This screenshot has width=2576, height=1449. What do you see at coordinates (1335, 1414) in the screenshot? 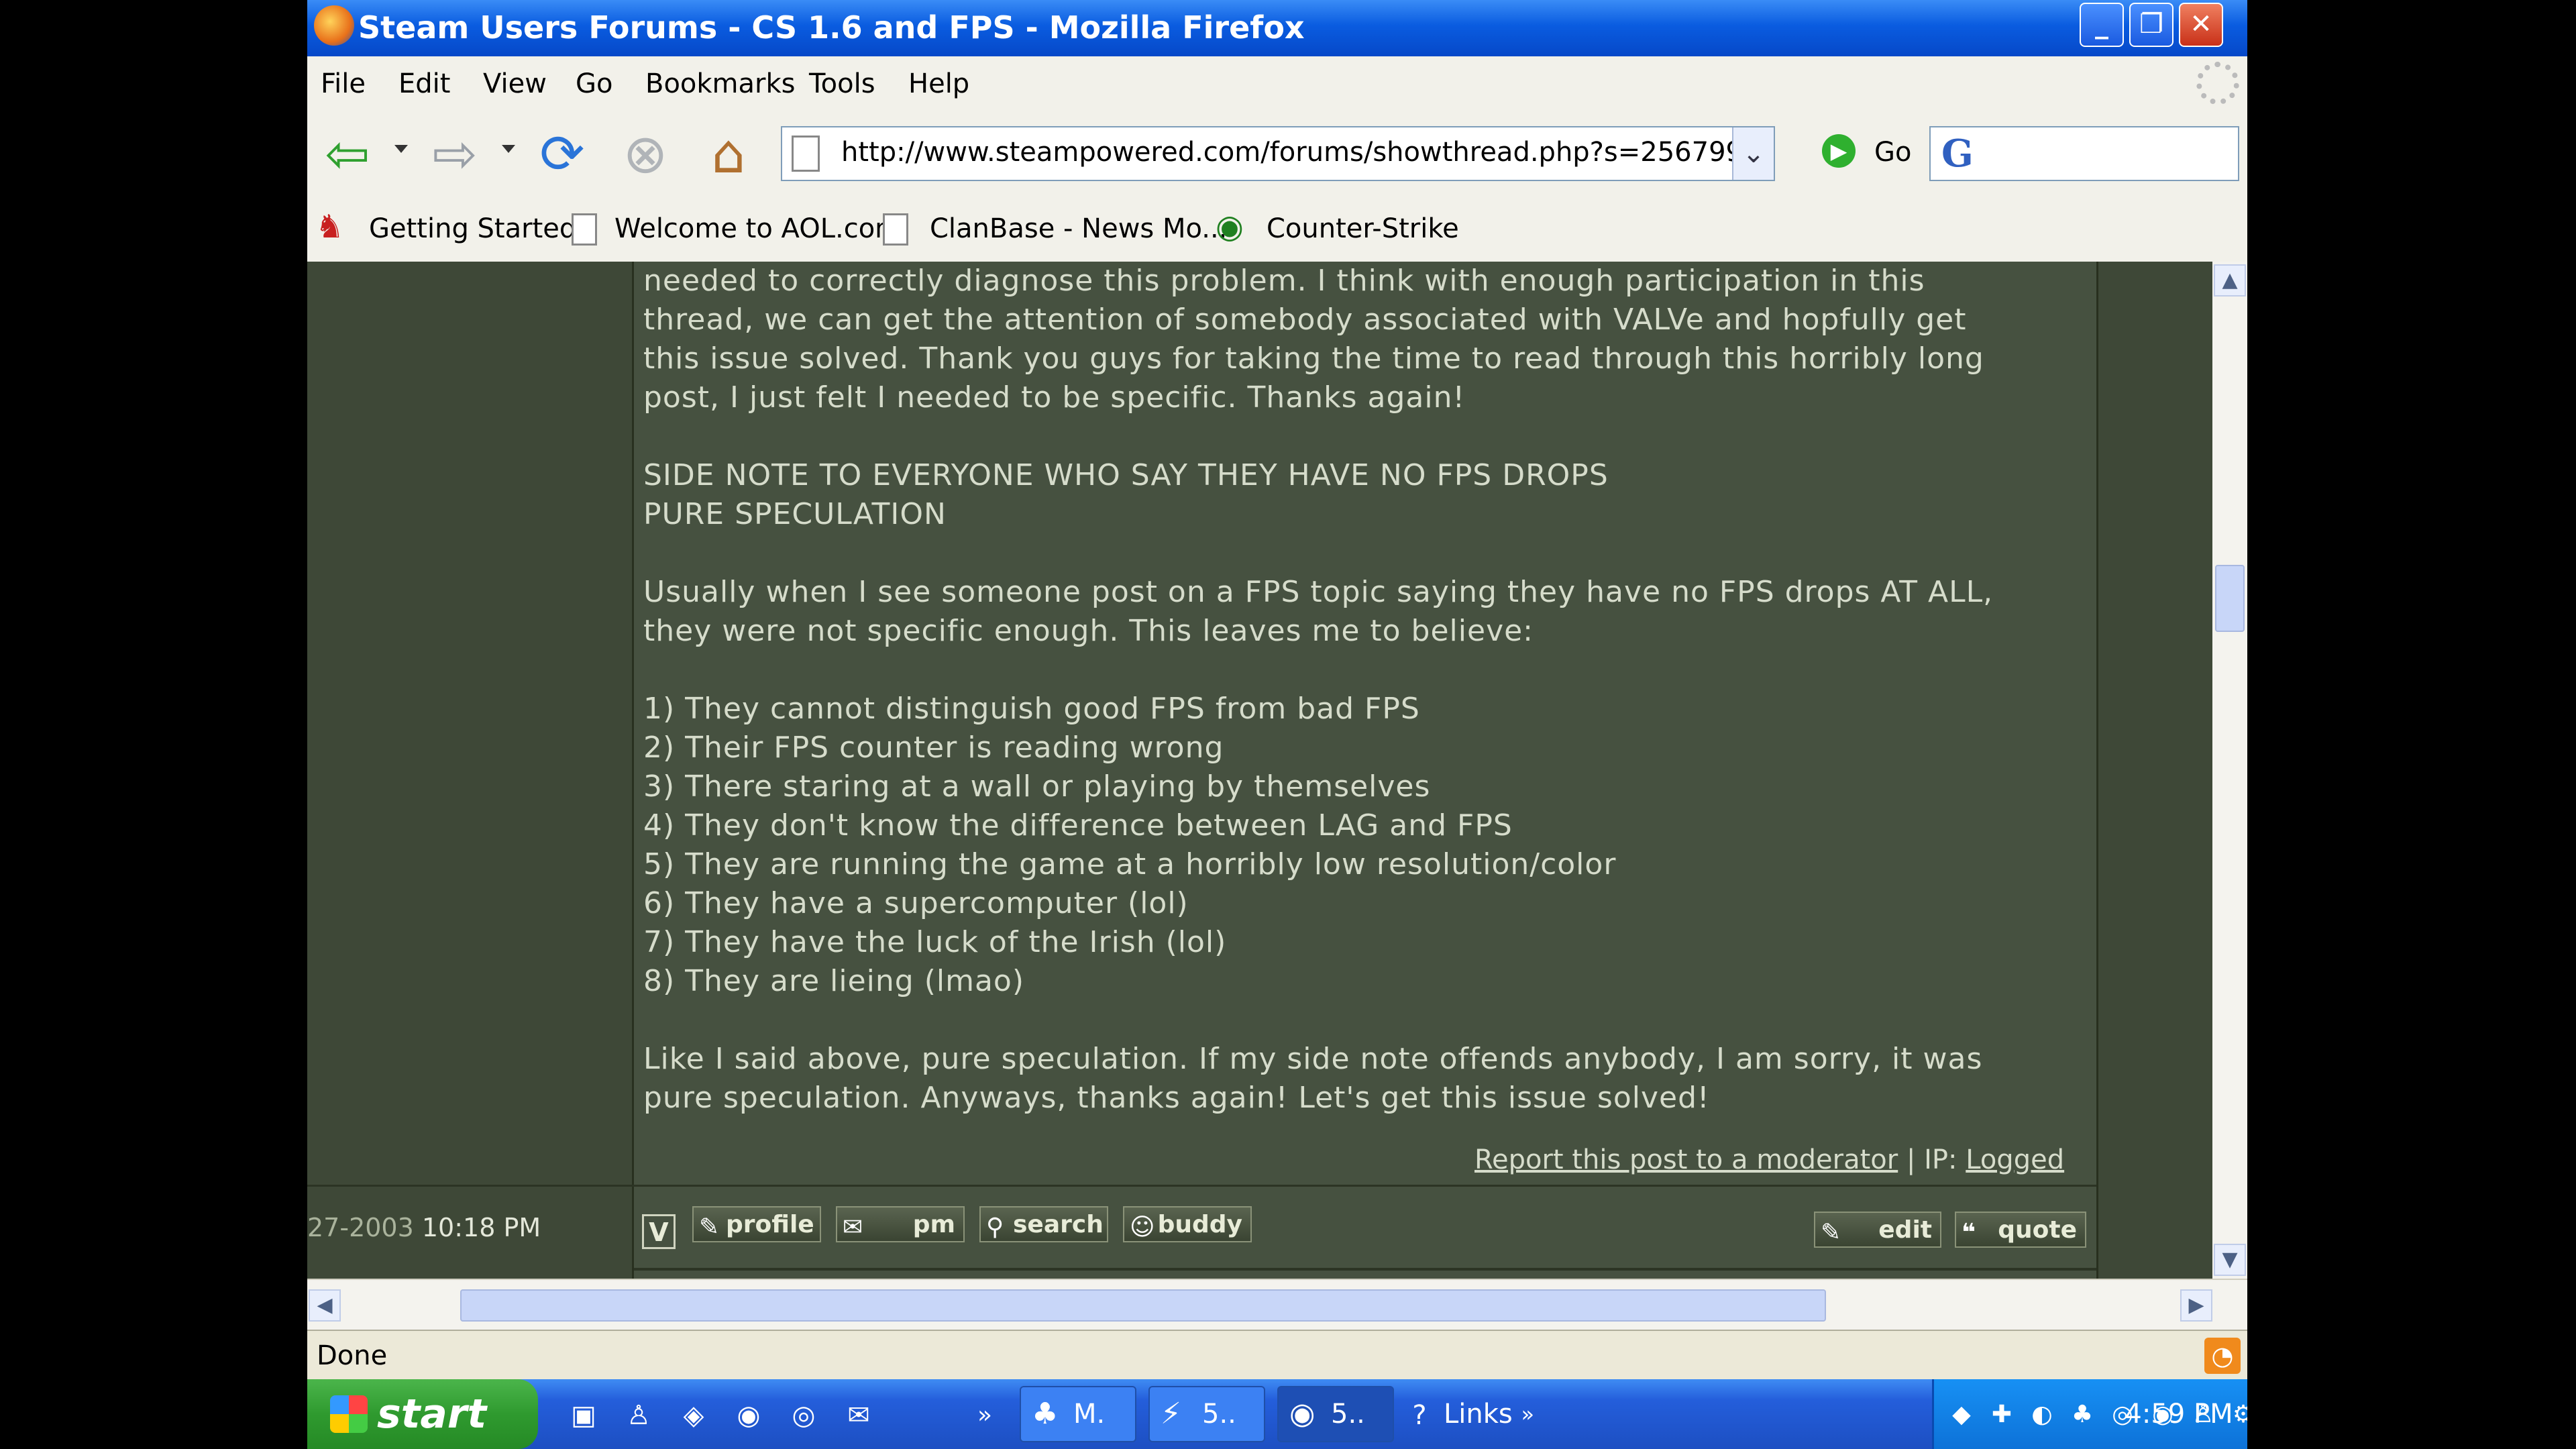
I see `taskbar-item-firefox: ◉ 5..` at bounding box center [1335, 1414].